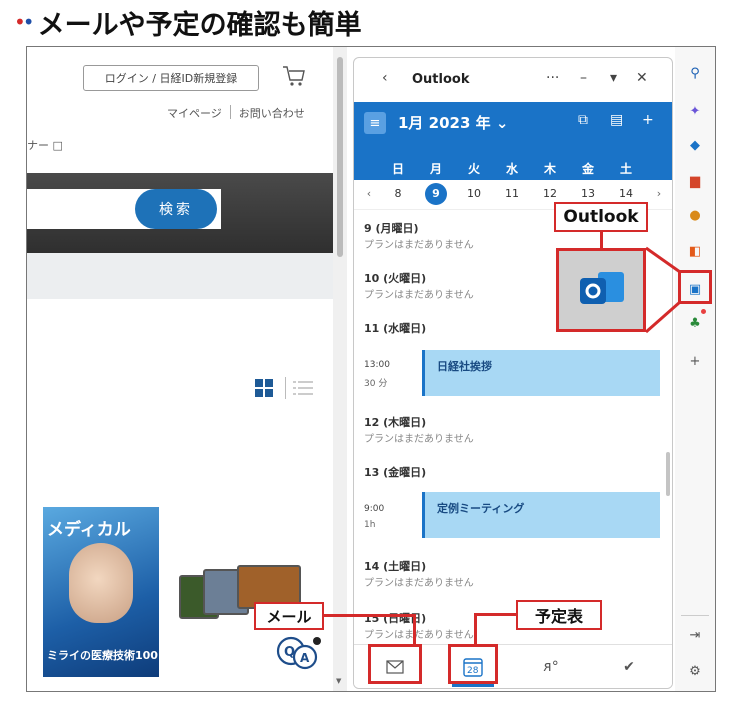  Describe the element at coordinates (89, 530) in the screenshot. I see `magazine-title: メディカル` at that location.